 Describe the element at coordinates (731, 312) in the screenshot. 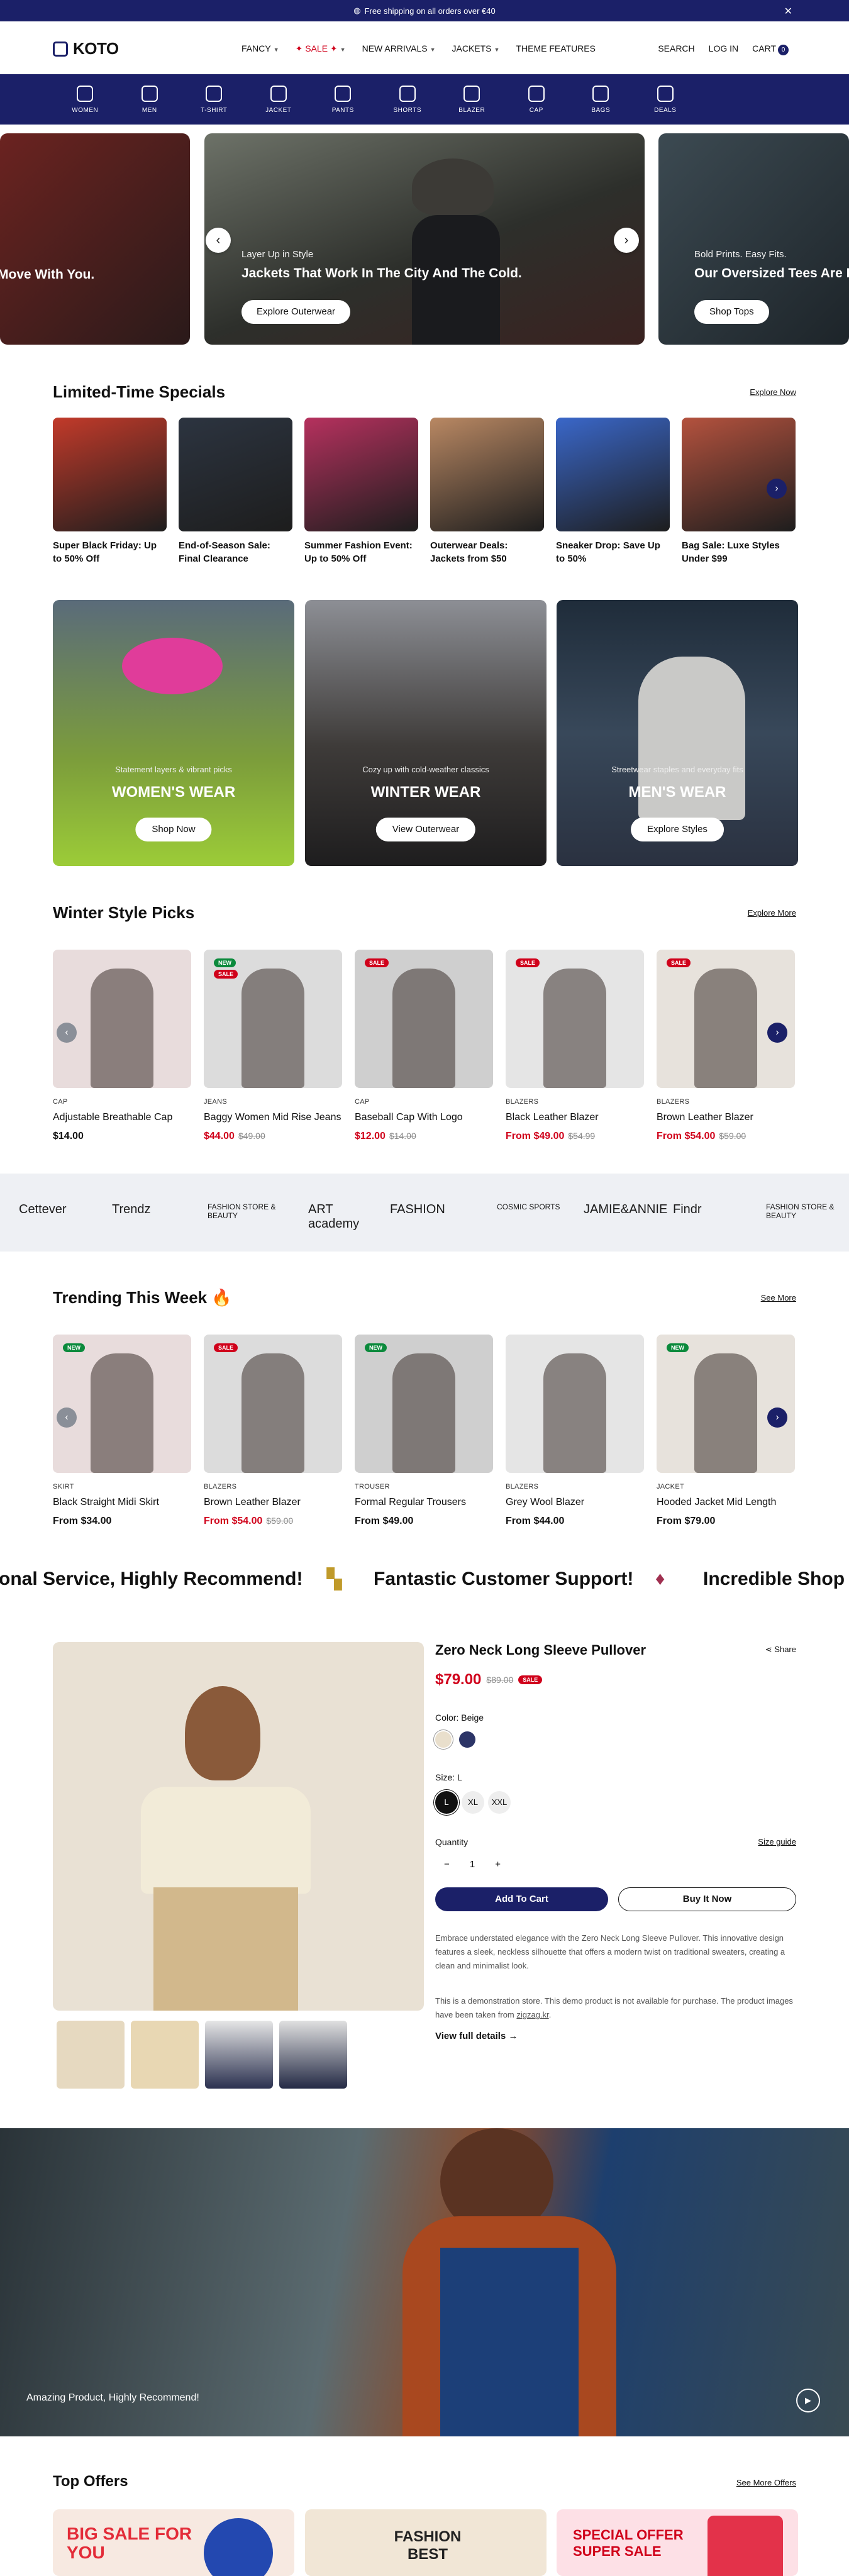

I see `shop-tops-button: Shop Tops` at that location.